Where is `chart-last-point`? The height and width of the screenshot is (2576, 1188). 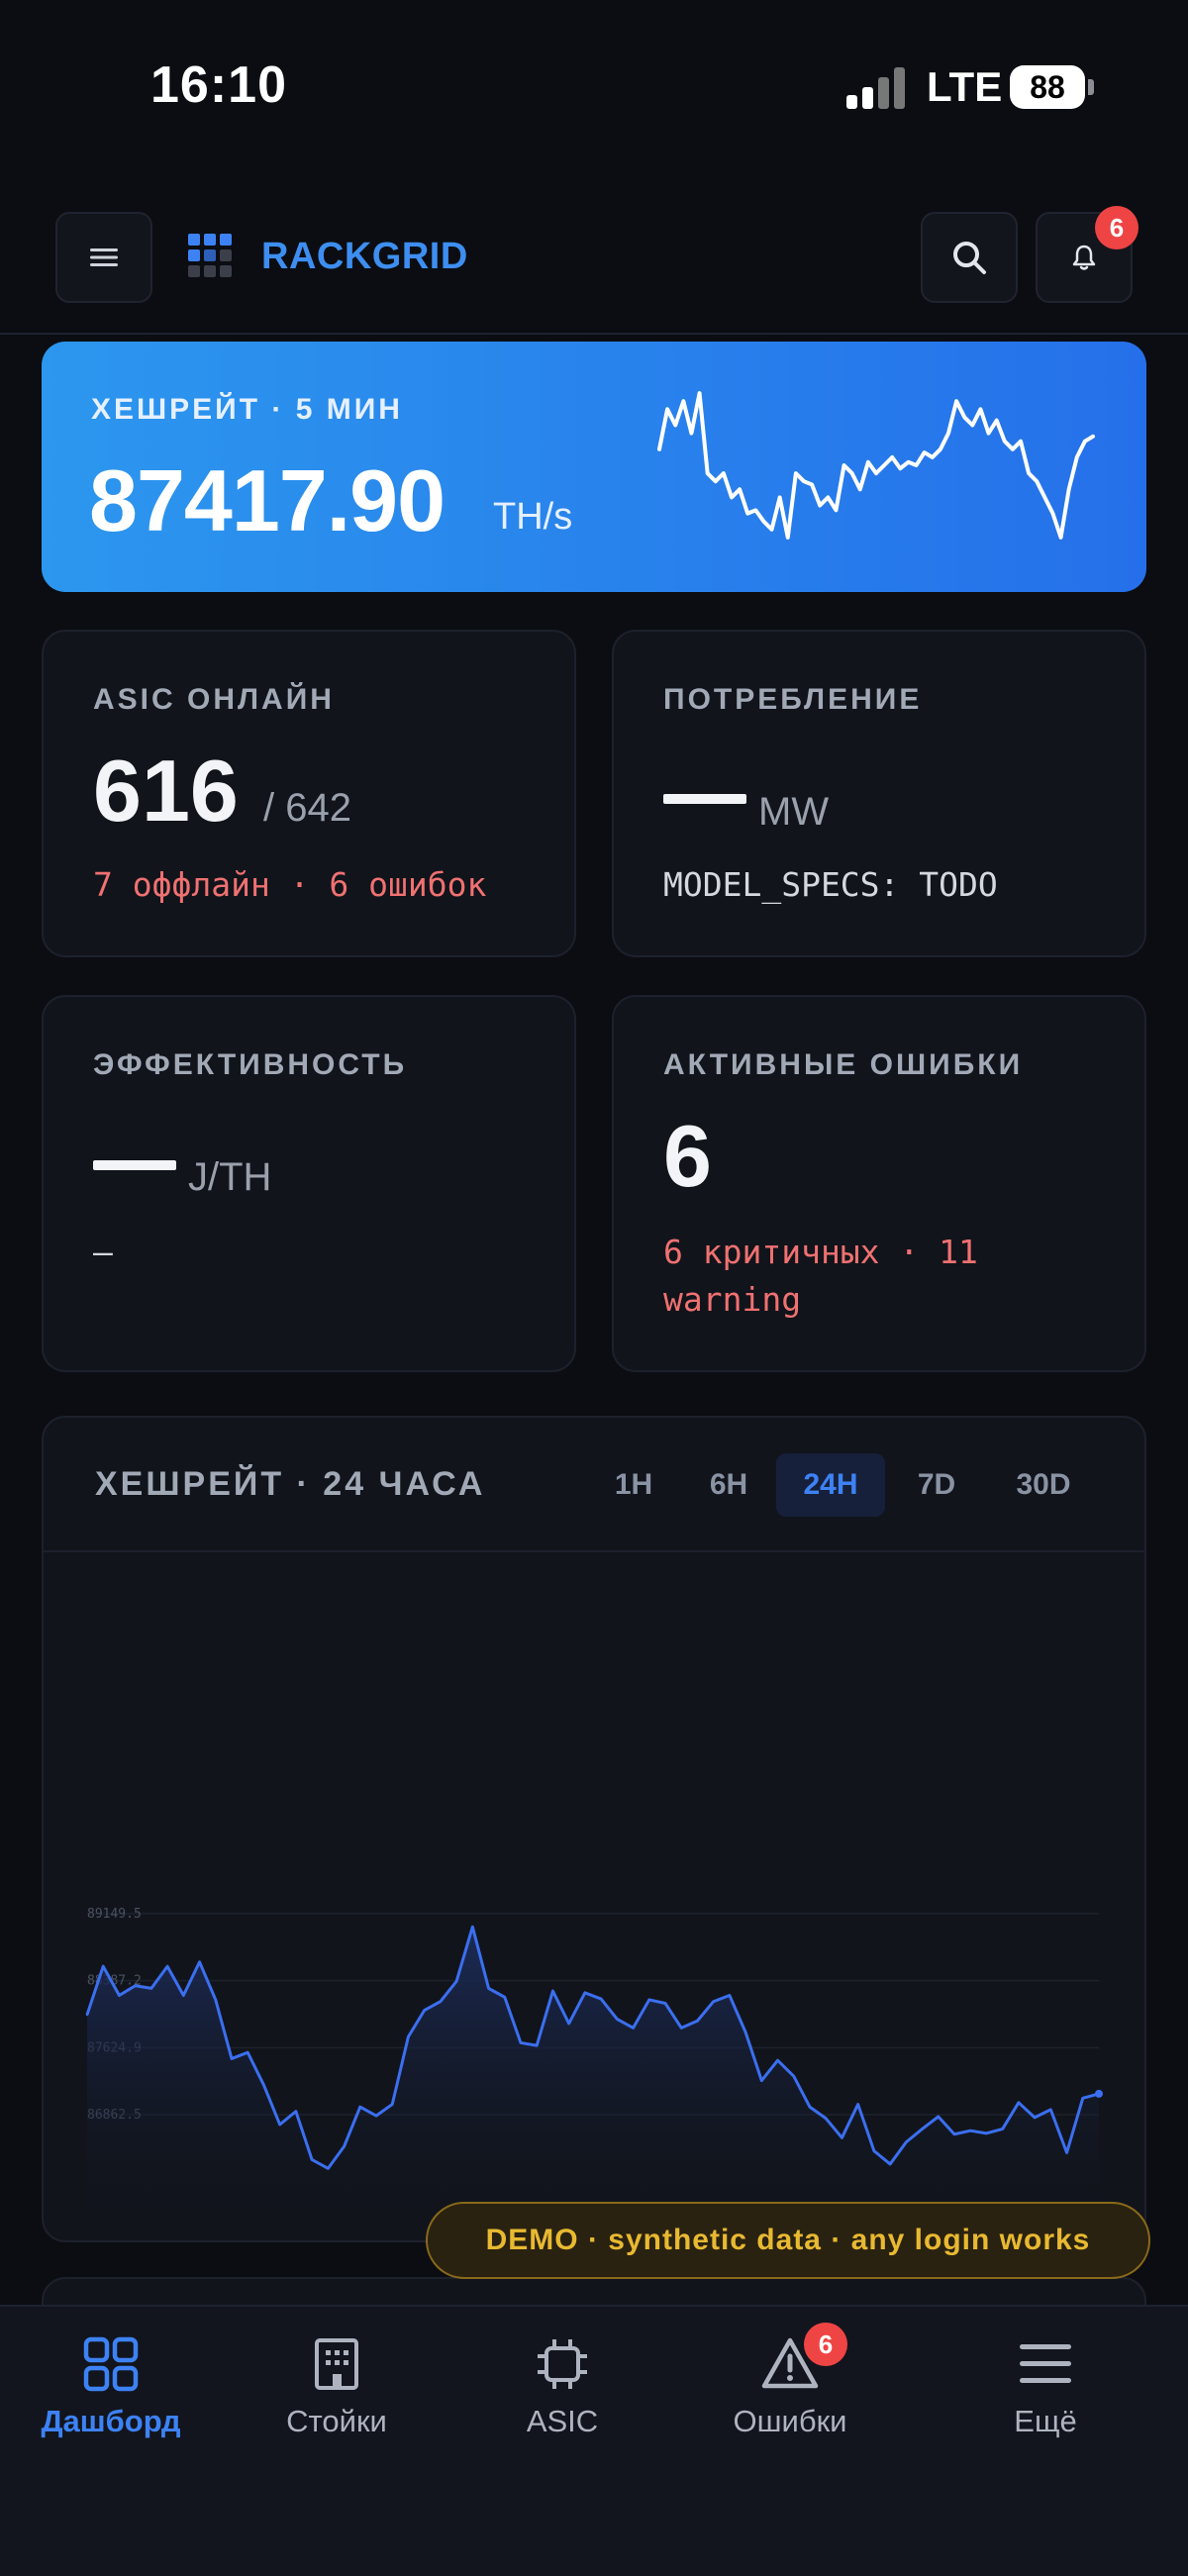 chart-last-point is located at coordinates (1099, 2094).